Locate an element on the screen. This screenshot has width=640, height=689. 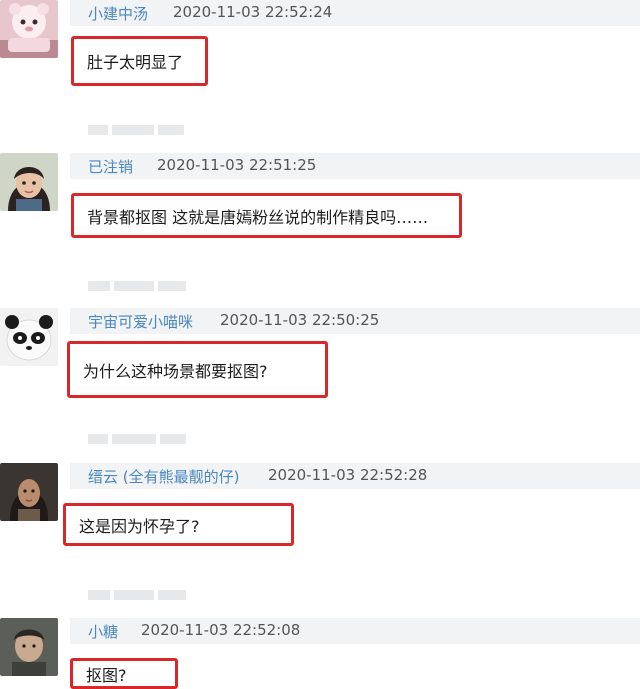
comment-header: 缙云 (全有熊最靓的仔) 2020-11-03 22:52:28 is located at coordinates (355, 476).